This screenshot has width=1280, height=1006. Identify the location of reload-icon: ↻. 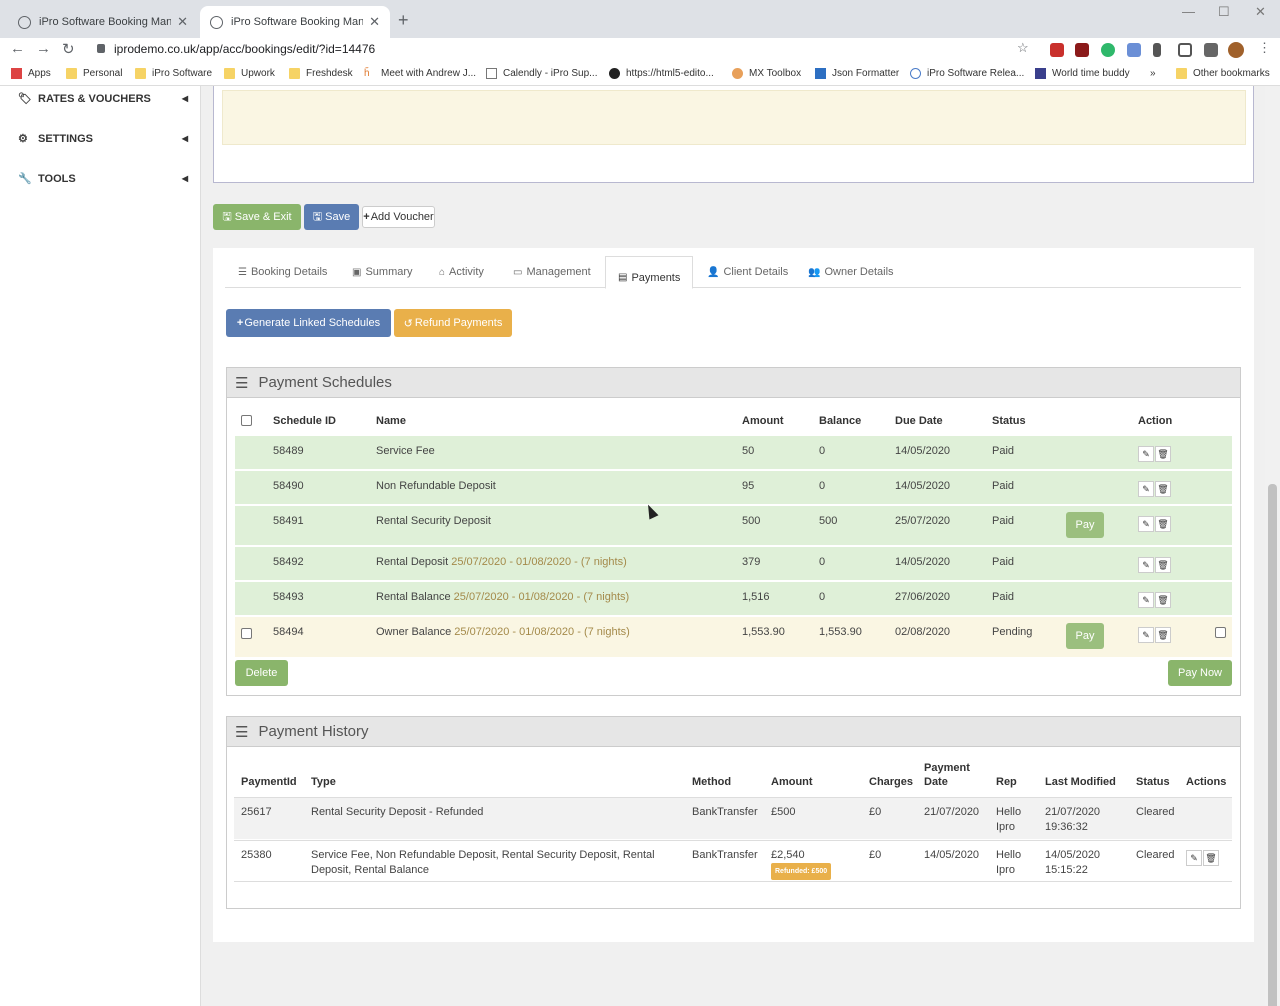
(68, 49).